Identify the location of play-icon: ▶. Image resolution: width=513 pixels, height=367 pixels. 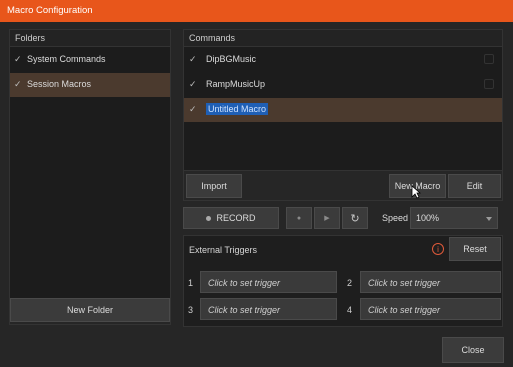
(327, 218).